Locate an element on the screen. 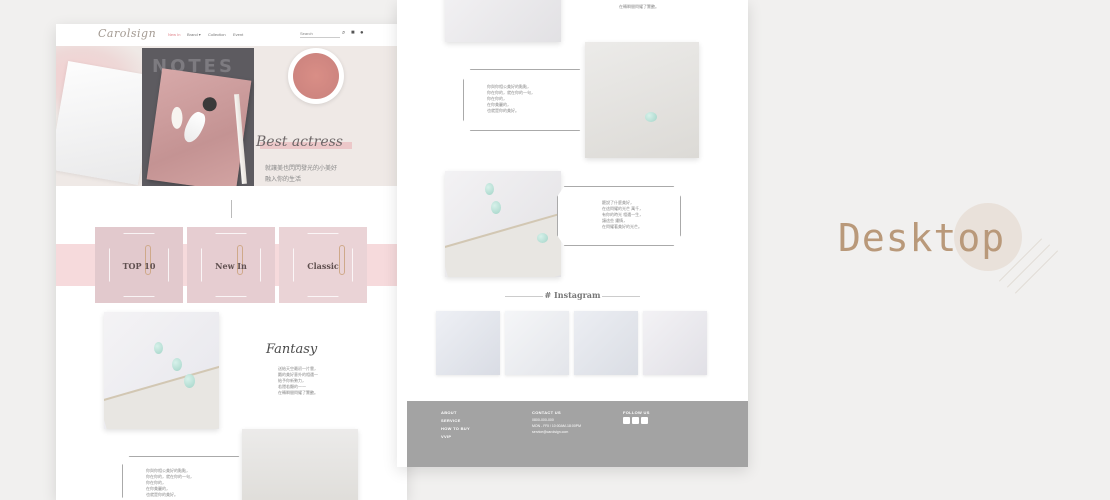 The width and height of the screenshot is (1110, 500). earring-image is located at coordinates (503, 224).